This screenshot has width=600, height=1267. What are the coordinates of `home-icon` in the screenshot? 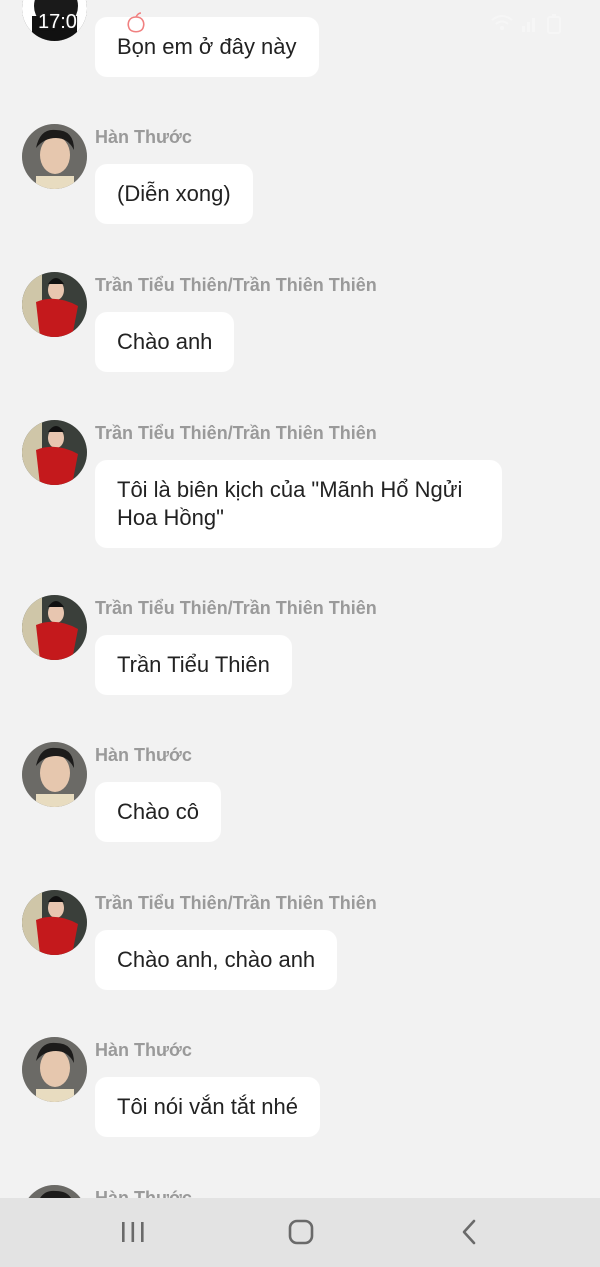 It's located at (301, 1232).